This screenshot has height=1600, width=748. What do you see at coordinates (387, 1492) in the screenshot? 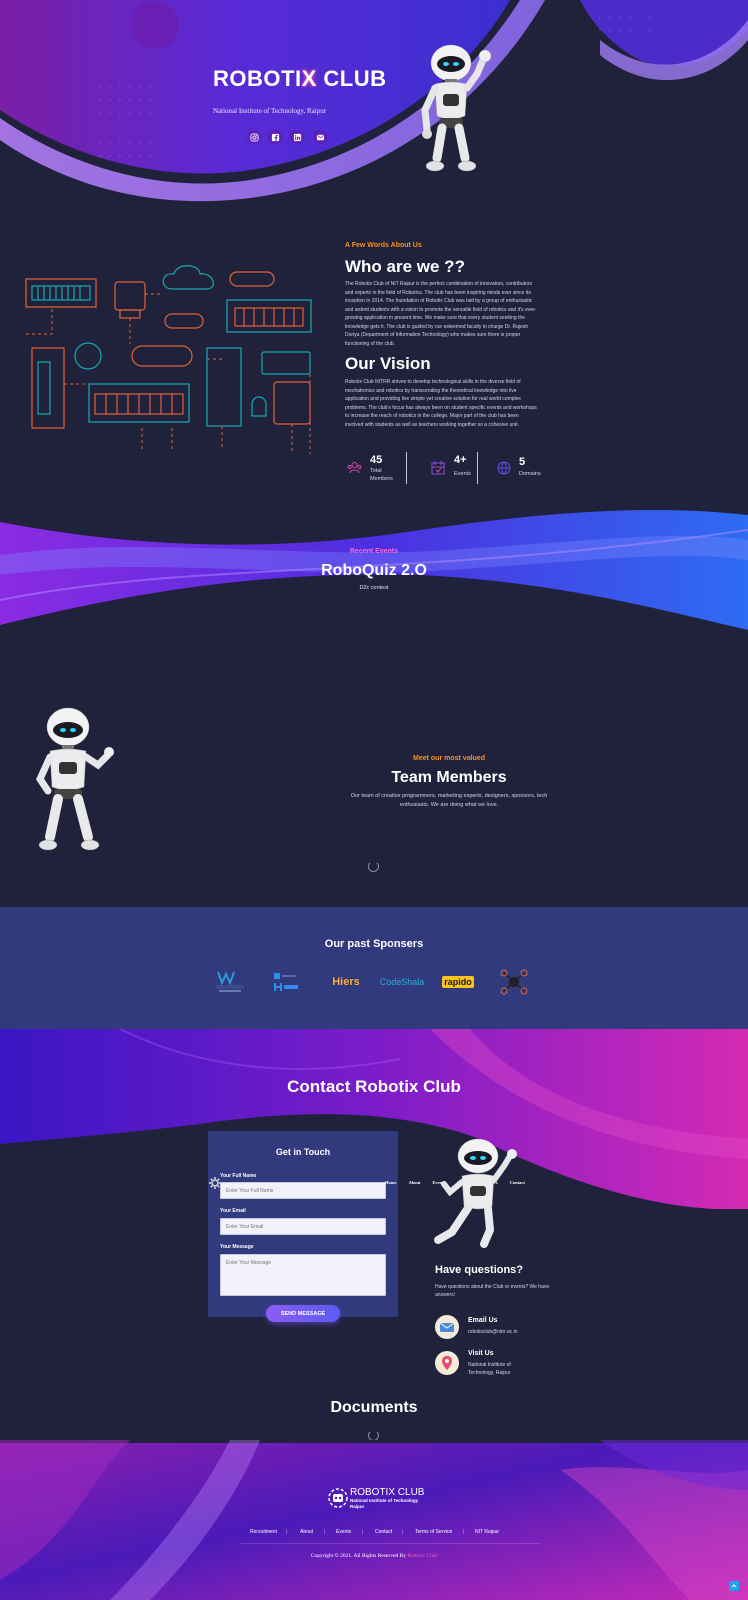
I see `footer-brand: ROBOTIX CLUB` at bounding box center [387, 1492].